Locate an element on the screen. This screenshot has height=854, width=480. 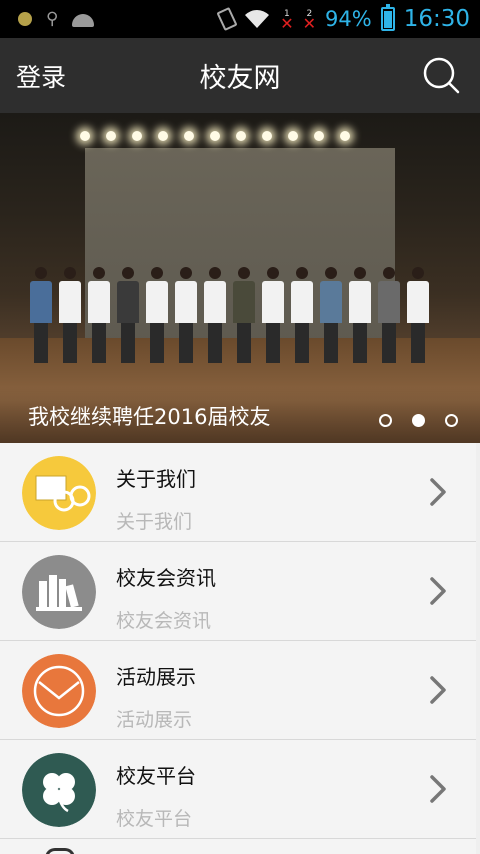
clover-icon is located at coordinates (59, 790).